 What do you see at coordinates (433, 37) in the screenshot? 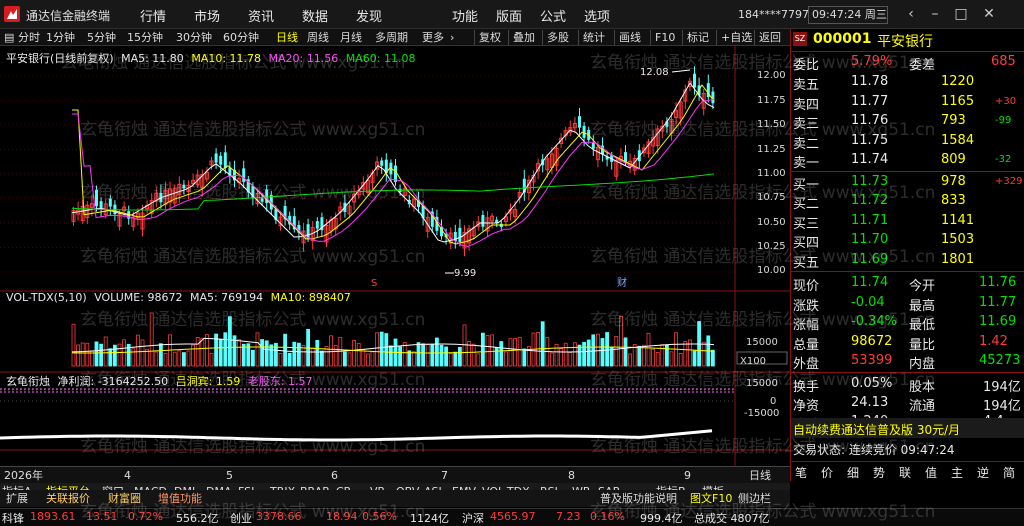
I see `period-more: 更多` at bounding box center [433, 37].